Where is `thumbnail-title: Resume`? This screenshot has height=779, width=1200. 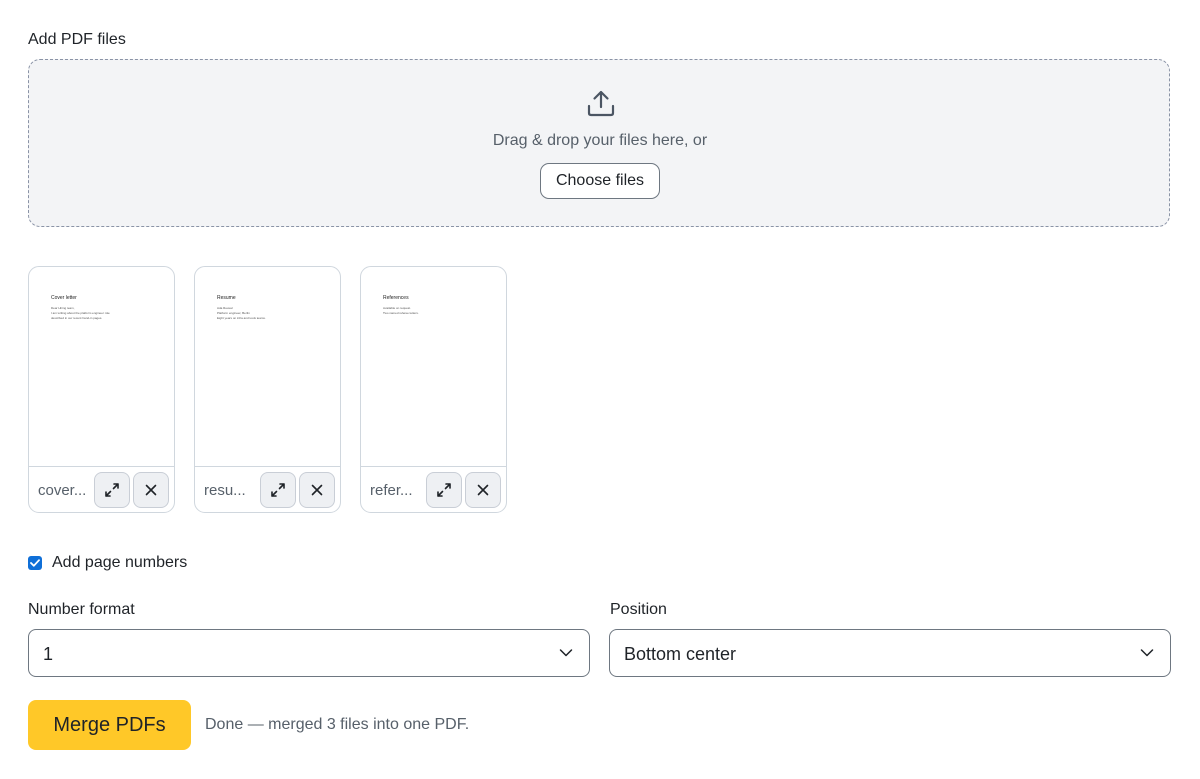
thumbnail-title: Resume is located at coordinates (226, 298).